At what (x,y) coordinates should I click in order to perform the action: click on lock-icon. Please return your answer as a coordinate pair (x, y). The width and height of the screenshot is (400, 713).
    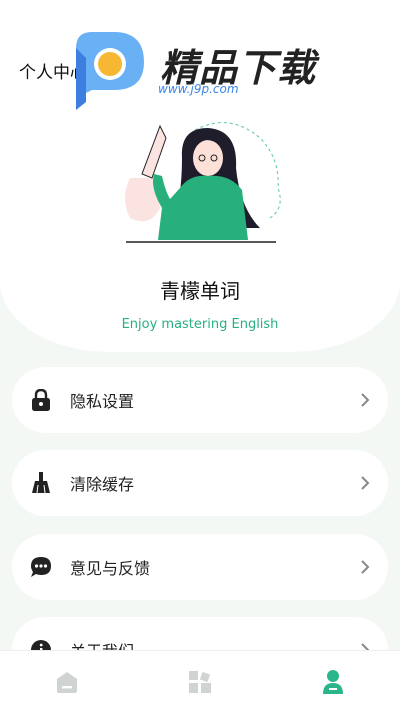
    Looking at the image, I should click on (41, 400).